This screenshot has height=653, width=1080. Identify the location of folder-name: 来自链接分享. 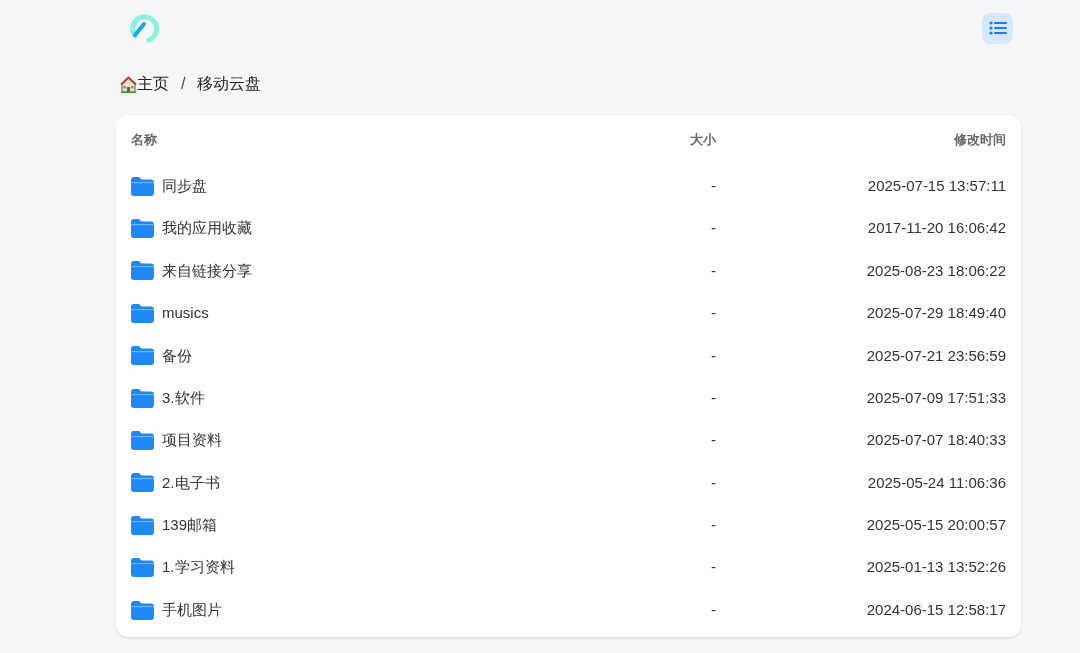
(207, 271).